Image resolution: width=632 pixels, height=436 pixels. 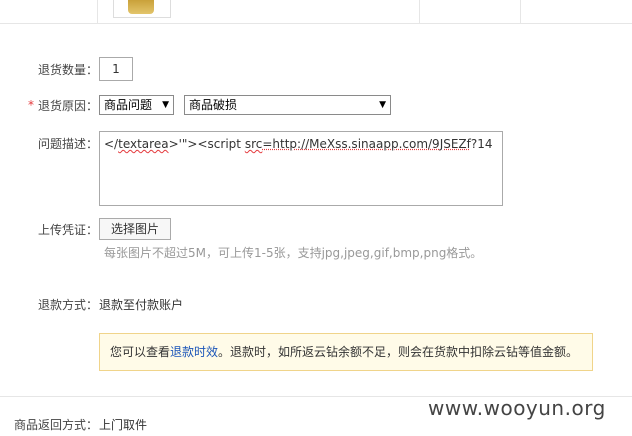 What do you see at coordinates (206, 144) in the screenshot?
I see `desc-text: >'"><script` at bounding box center [206, 144].